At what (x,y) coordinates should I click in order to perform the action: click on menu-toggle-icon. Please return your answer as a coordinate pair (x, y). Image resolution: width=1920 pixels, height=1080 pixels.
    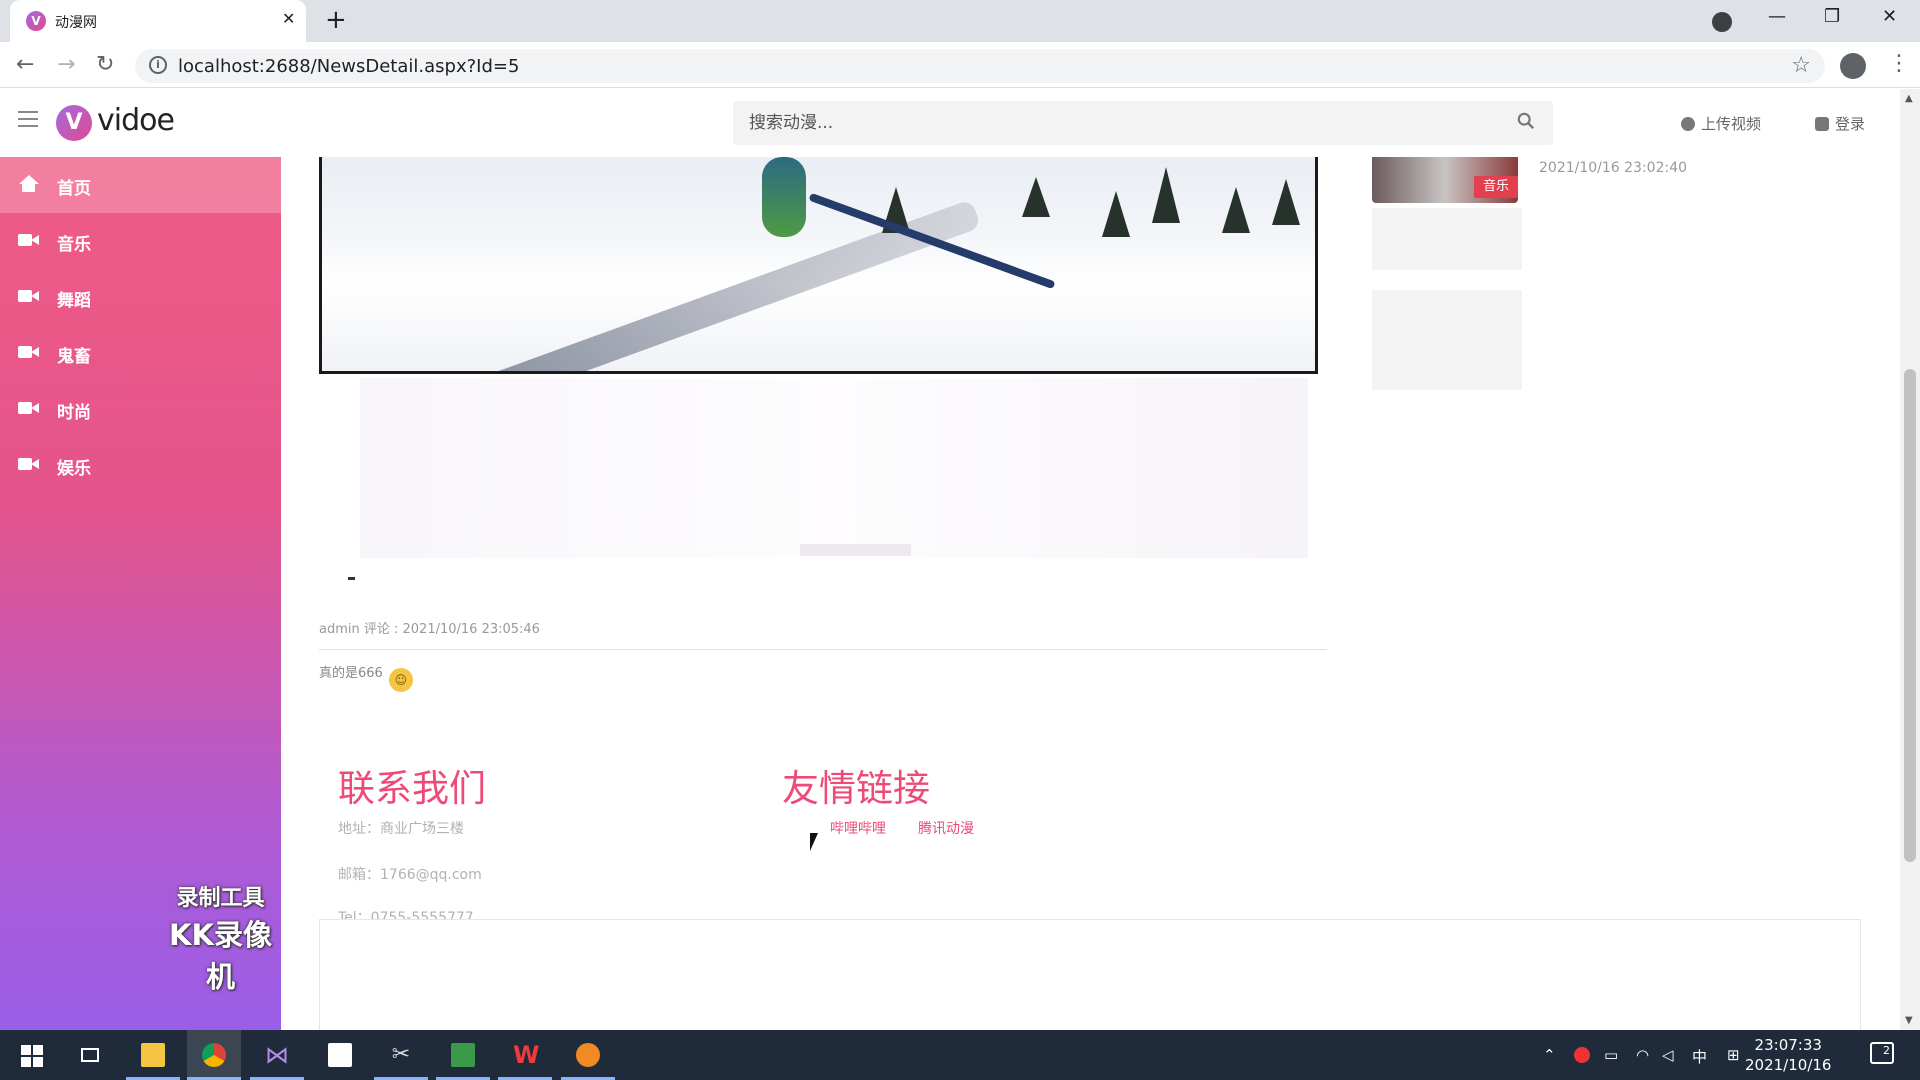
    Looking at the image, I should click on (28, 119).